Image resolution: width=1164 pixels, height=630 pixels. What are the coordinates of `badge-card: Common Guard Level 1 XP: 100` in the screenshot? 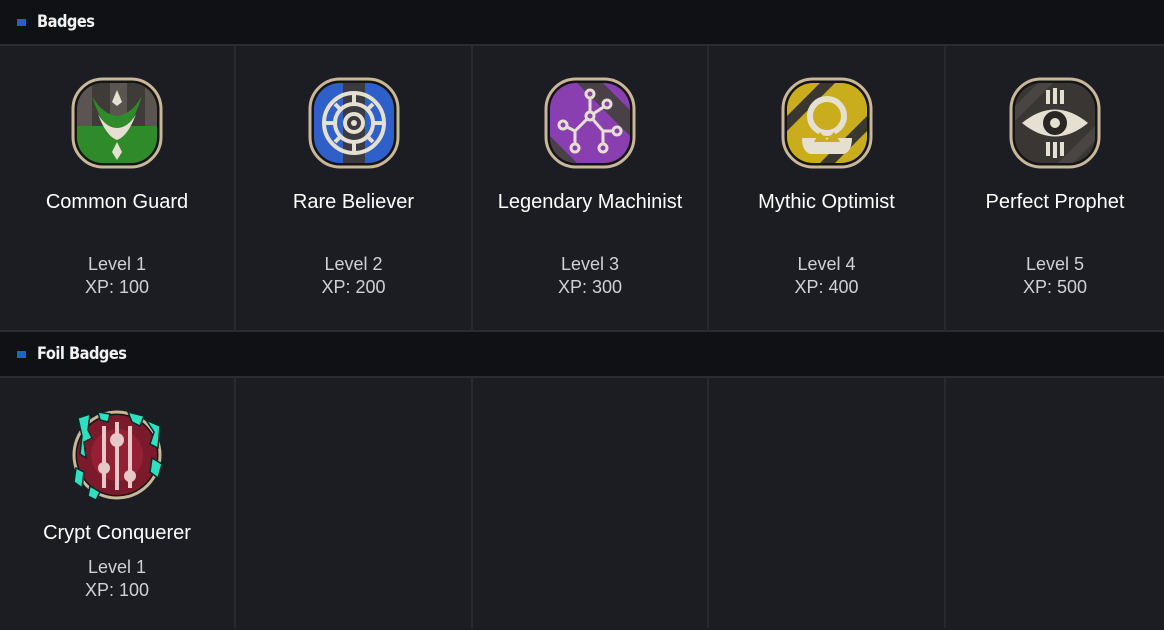 It's located at (118, 189).